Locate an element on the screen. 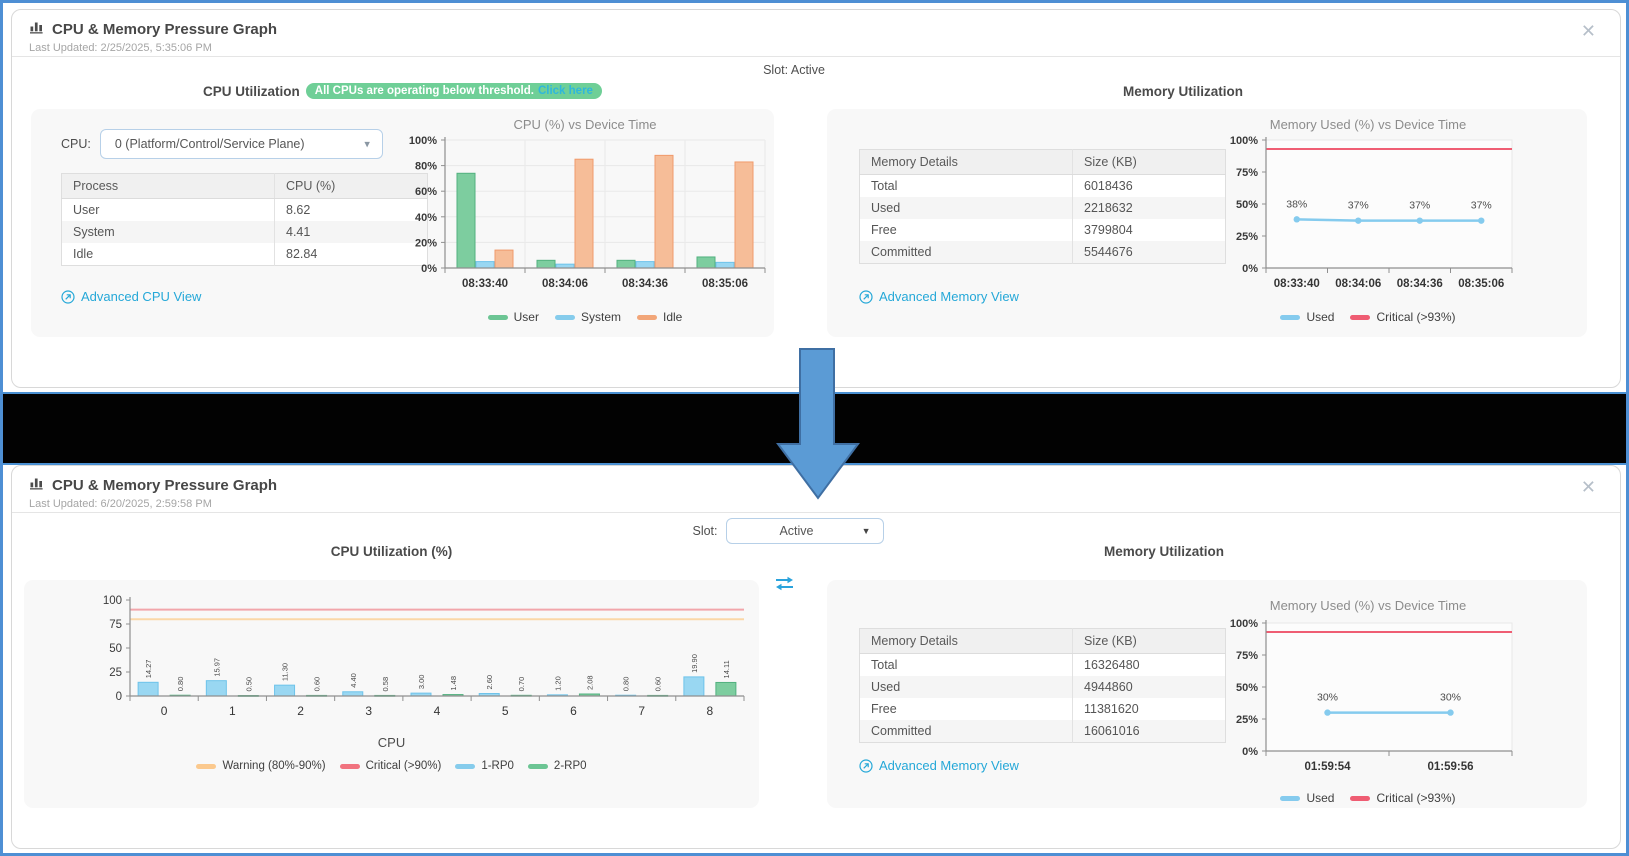  svg-text: 20% is located at coordinates (426, 243).